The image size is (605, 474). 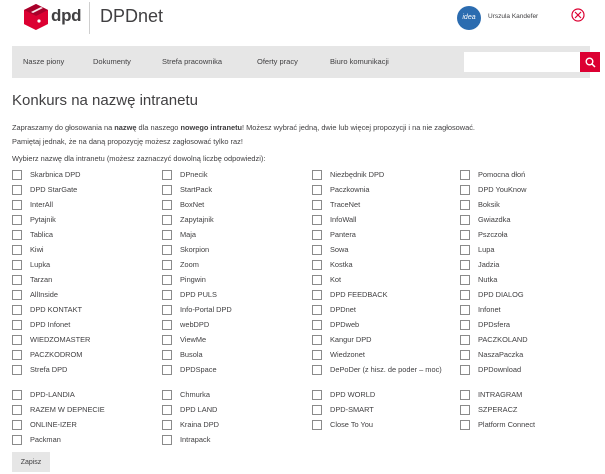 What do you see at coordinates (192, 62) in the screenshot?
I see `nav-item-strefa-pracownika: Strefa pracownika` at bounding box center [192, 62].